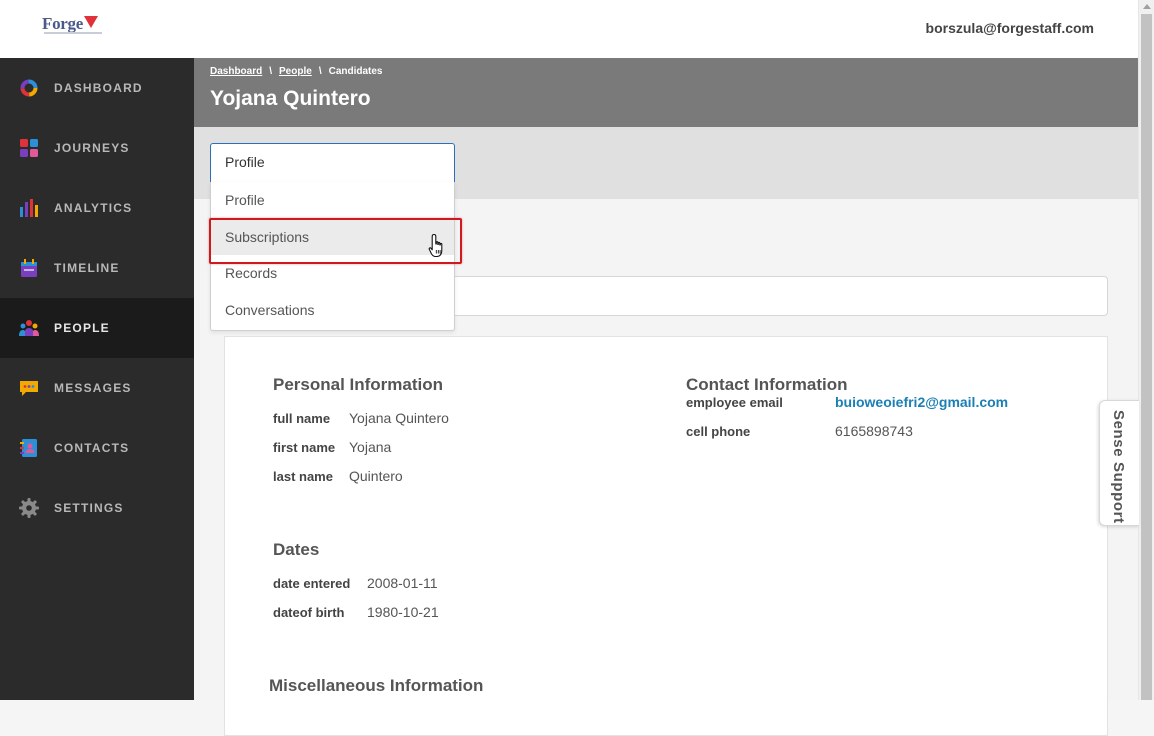 The image size is (1154, 736). I want to click on field-label-employee-email: employee email, so click(734, 402).